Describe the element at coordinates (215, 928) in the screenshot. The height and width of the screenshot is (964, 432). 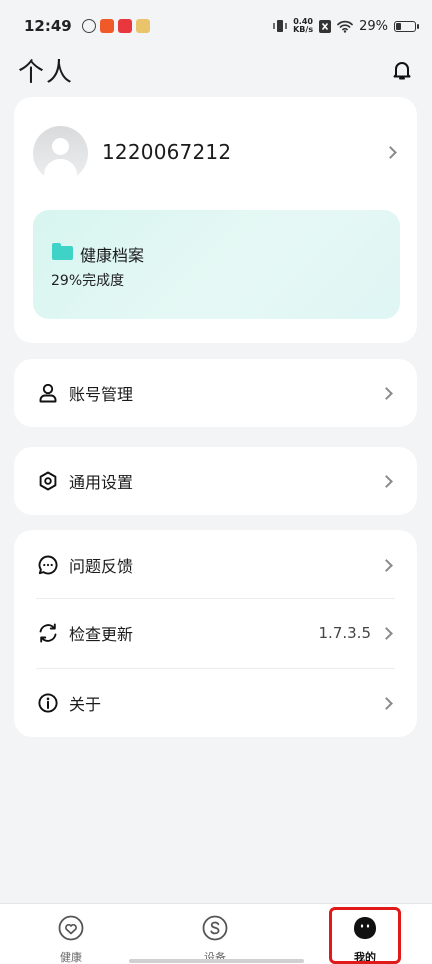
I see `device-icon` at that location.